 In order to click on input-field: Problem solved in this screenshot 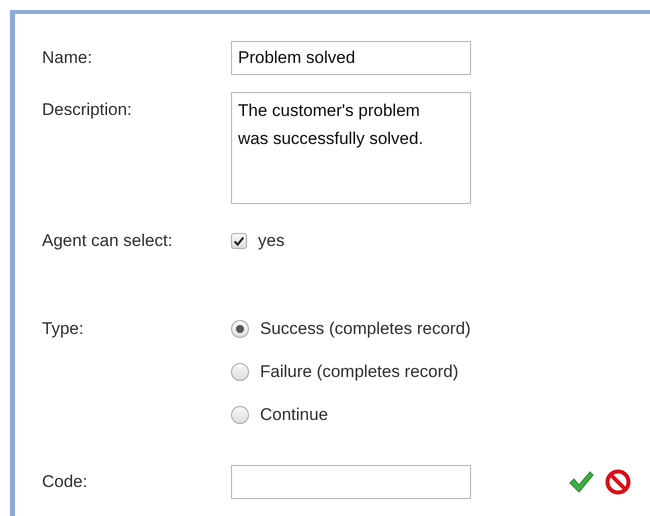, I will do `click(351, 58)`.